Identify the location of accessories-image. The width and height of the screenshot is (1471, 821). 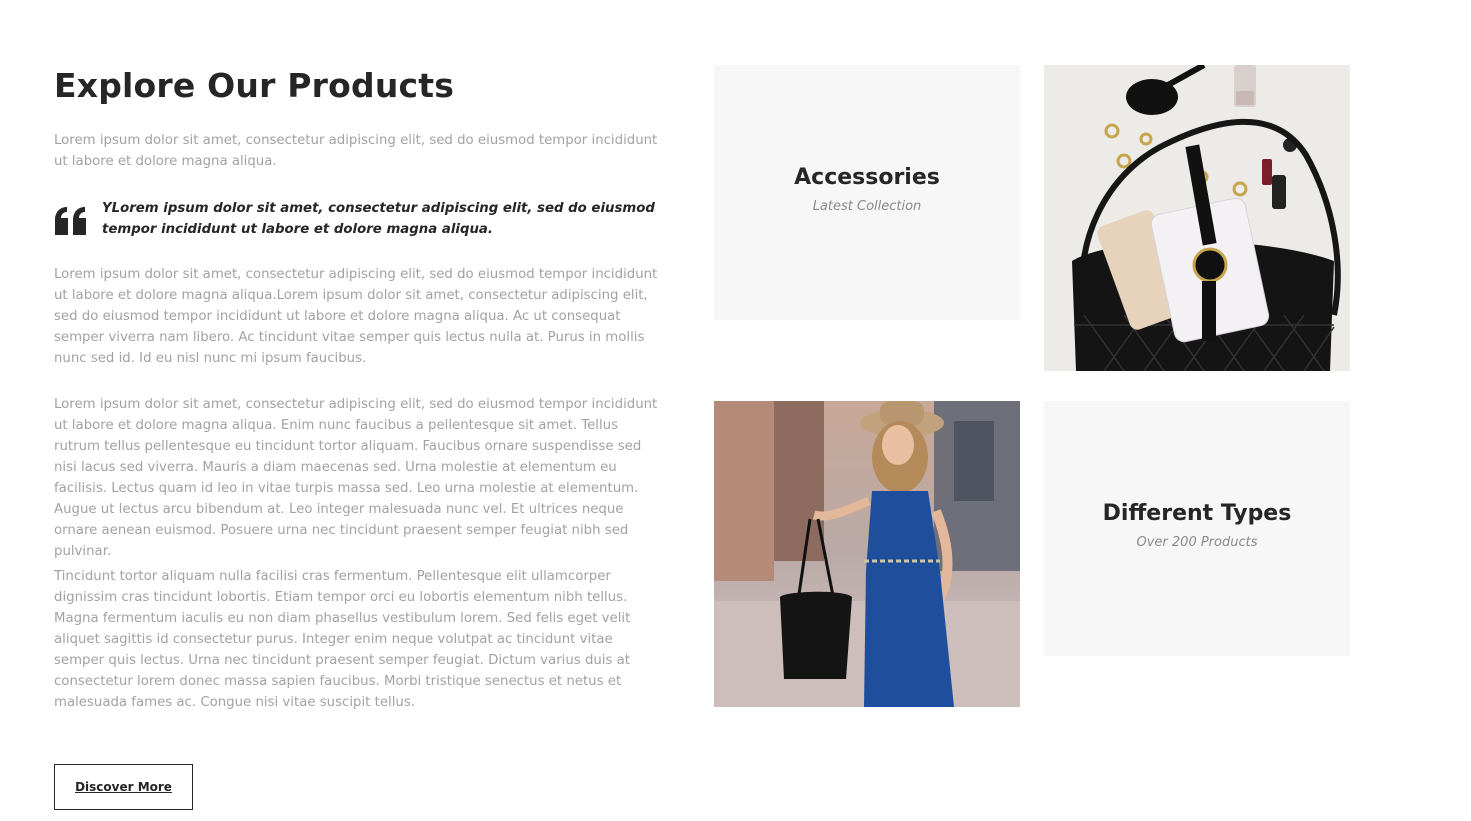
(1197, 218).